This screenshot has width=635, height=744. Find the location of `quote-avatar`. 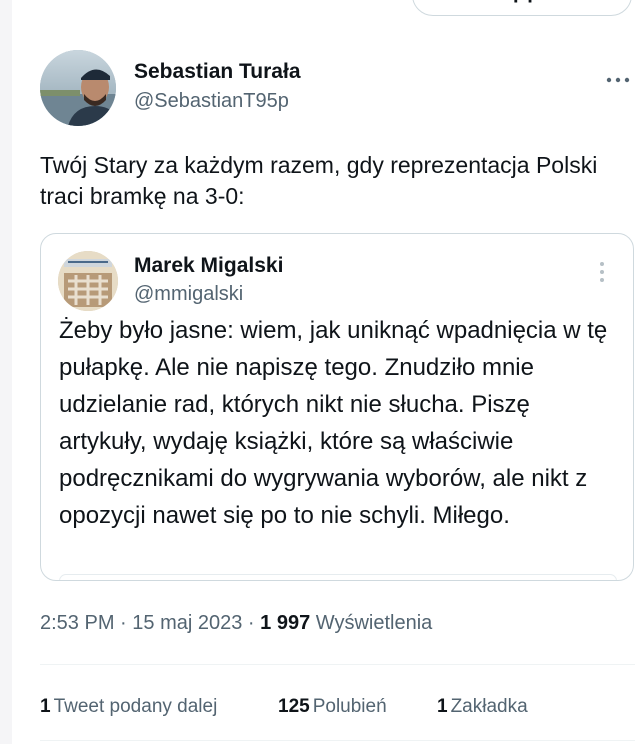

quote-avatar is located at coordinates (88, 281).